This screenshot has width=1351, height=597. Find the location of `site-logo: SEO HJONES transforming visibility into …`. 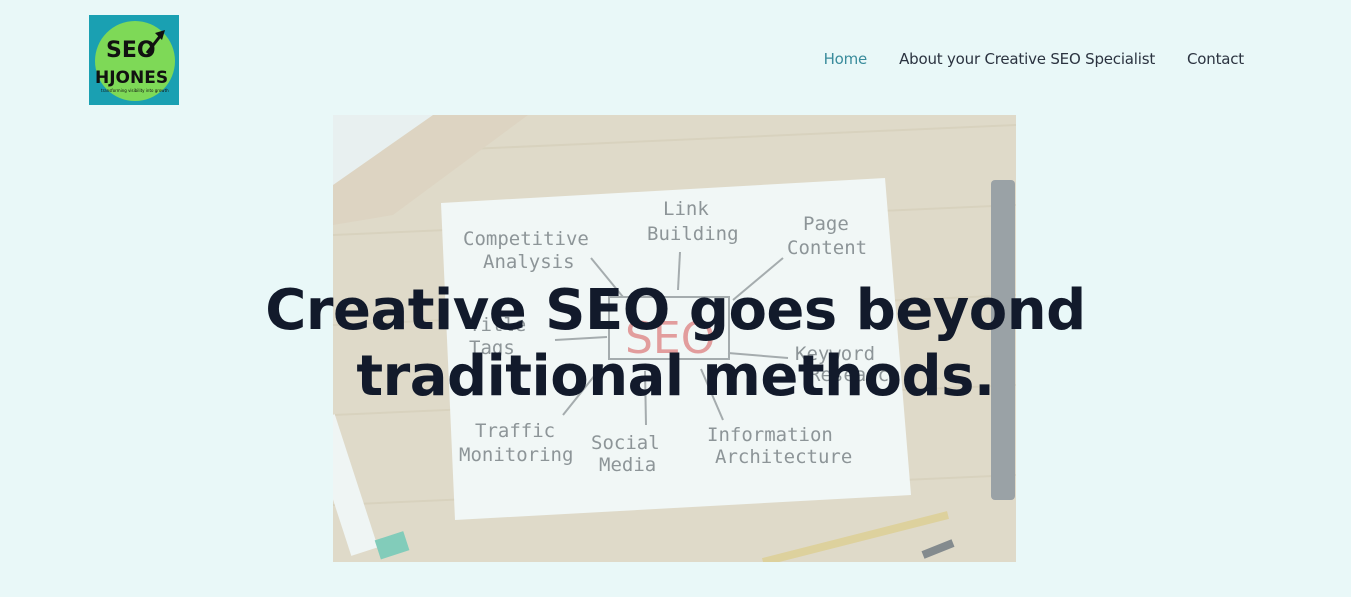

site-logo: SEO HJONES transforming visibility into … is located at coordinates (134, 60).